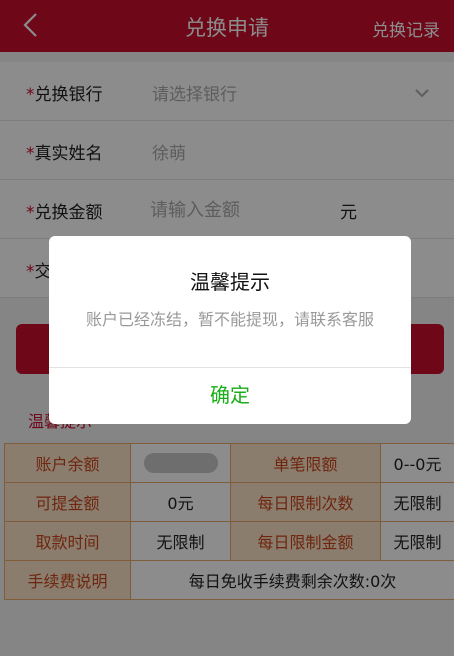 Image resolution: width=454 pixels, height=656 pixels. I want to click on dialog-title: 温馨提示, so click(230, 282).